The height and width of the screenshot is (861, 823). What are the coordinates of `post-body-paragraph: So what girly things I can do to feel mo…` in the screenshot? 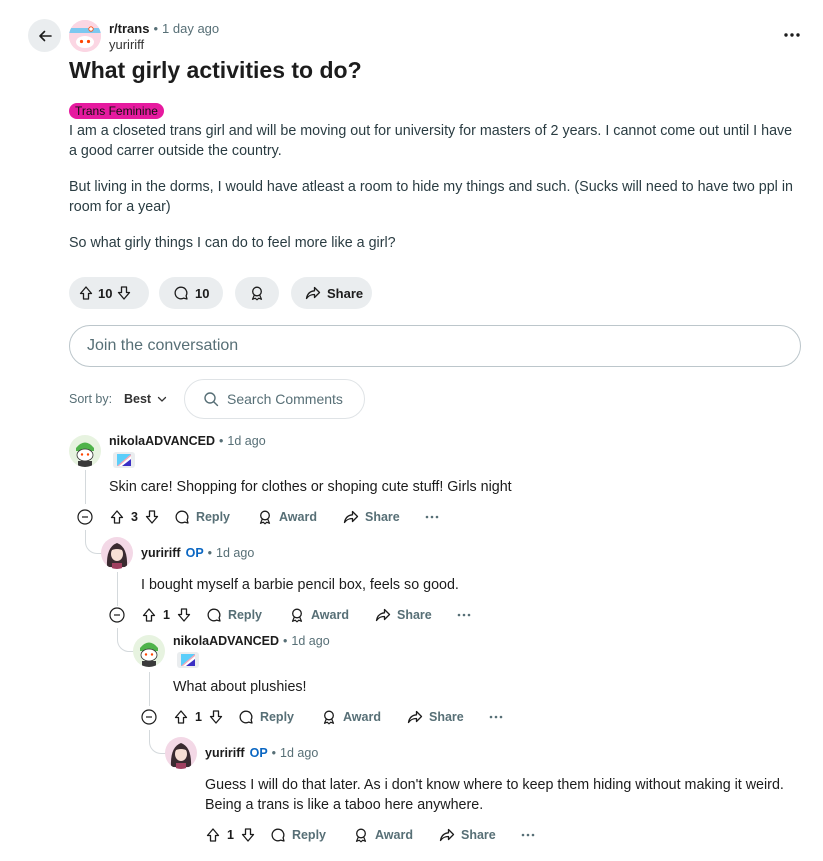 It's located at (232, 243).